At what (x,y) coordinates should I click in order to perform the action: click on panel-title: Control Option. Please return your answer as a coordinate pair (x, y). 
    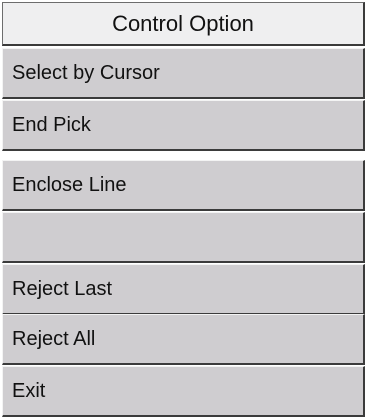
    Looking at the image, I should click on (183, 24).